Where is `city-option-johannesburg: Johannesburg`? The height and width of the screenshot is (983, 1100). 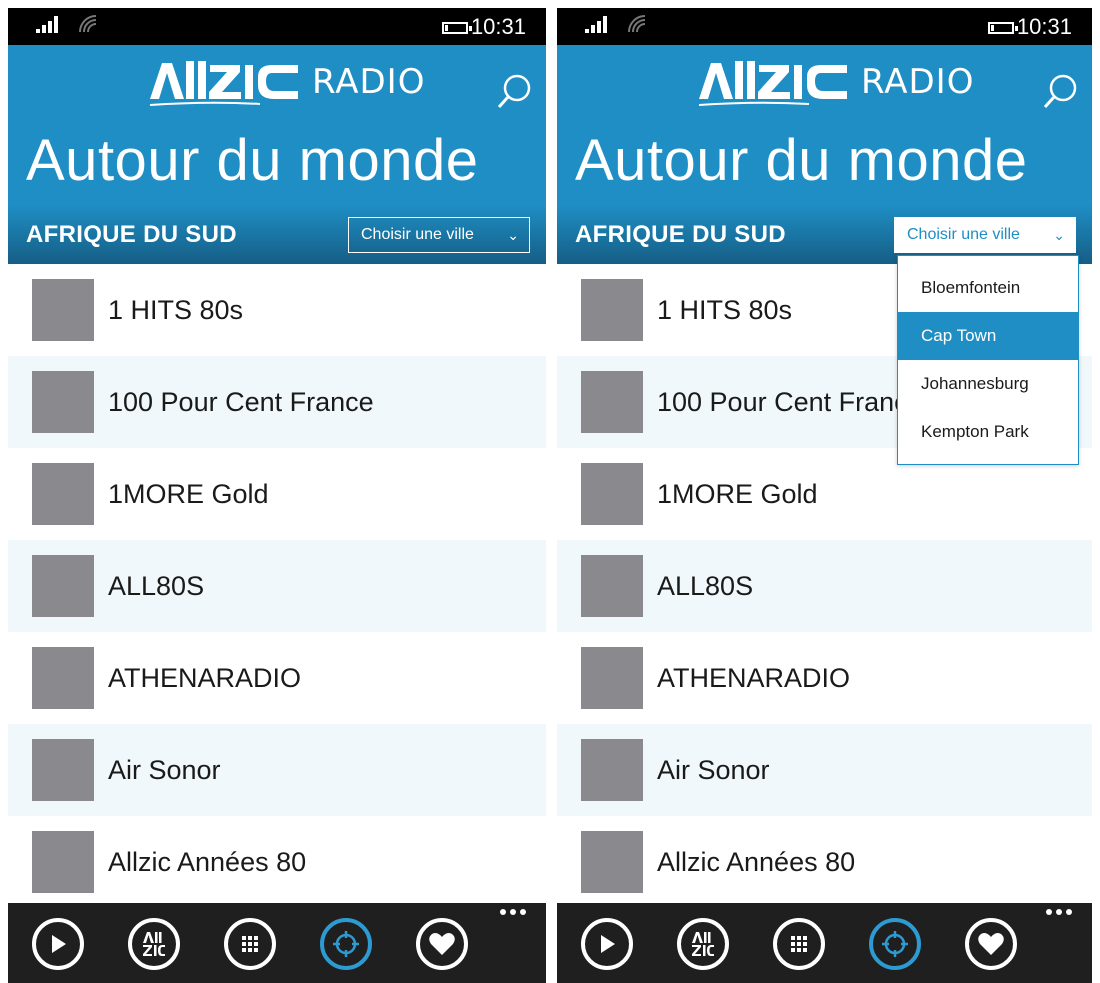
city-option-johannesburg: Johannesburg is located at coordinates (988, 384).